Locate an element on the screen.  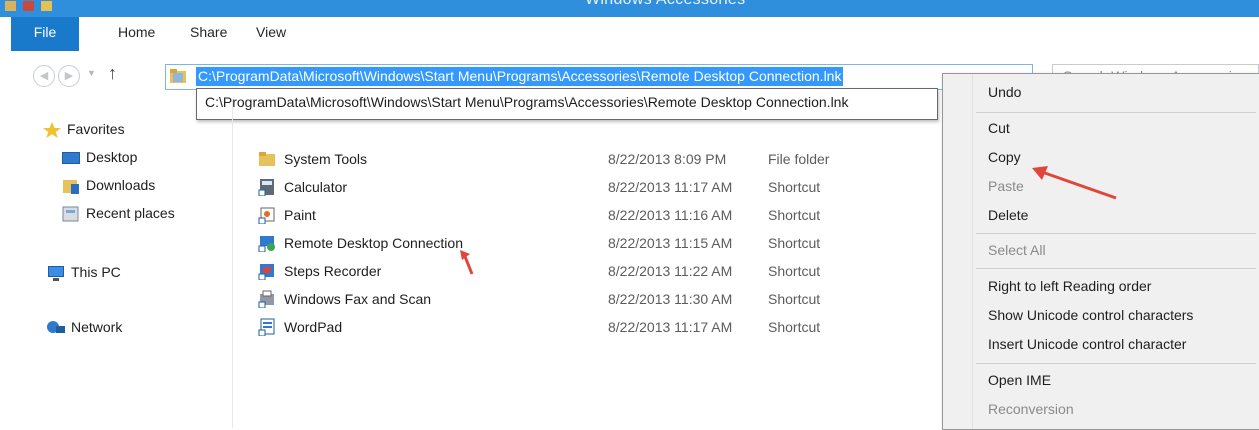
recent-locations-icon: ▼ is located at coordinates (91, 73).